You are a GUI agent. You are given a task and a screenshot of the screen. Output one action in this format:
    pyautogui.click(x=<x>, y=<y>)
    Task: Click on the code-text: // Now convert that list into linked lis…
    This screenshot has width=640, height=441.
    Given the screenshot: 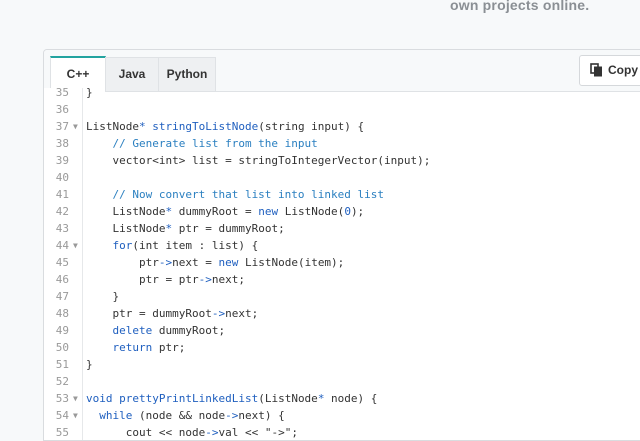 What is the action you would take?
    pyautogui.click(x=235, y=194)
    